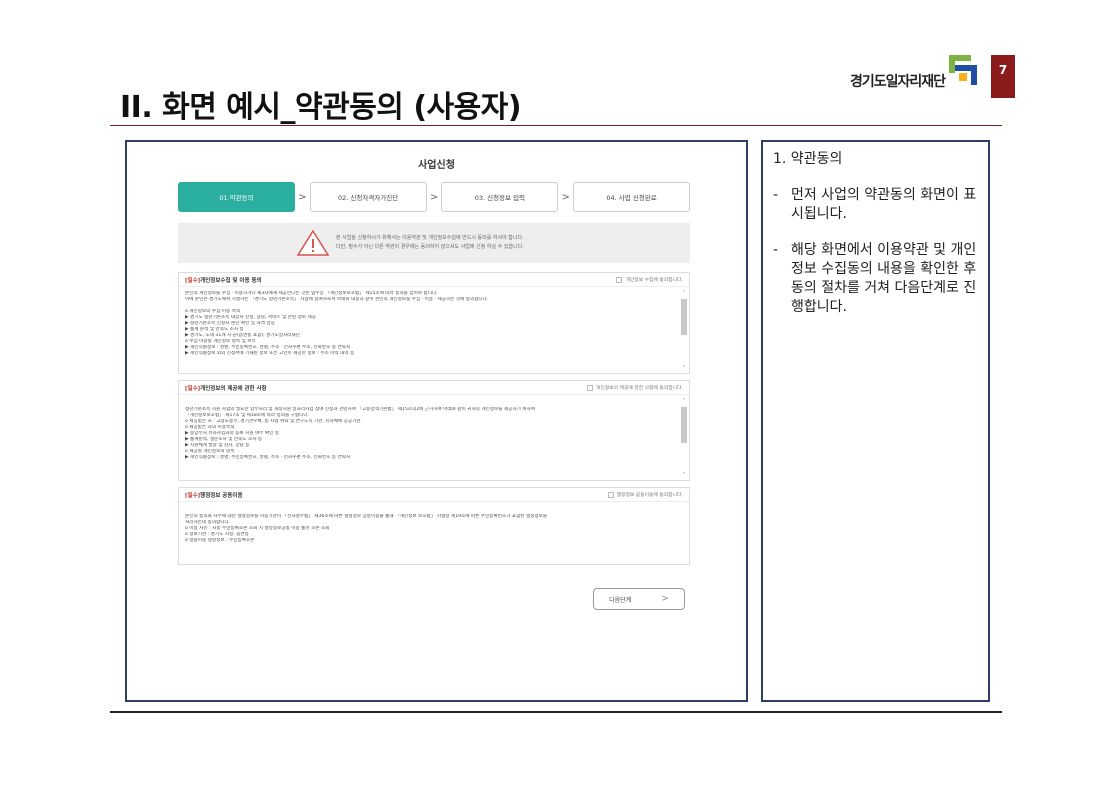 This screenshot has width=1112, height=785. What do you see at coordinates (632, 197) in the screenshot?
I see `step-4: 04. 사업 신청완료` at bounding box center [632, 197].